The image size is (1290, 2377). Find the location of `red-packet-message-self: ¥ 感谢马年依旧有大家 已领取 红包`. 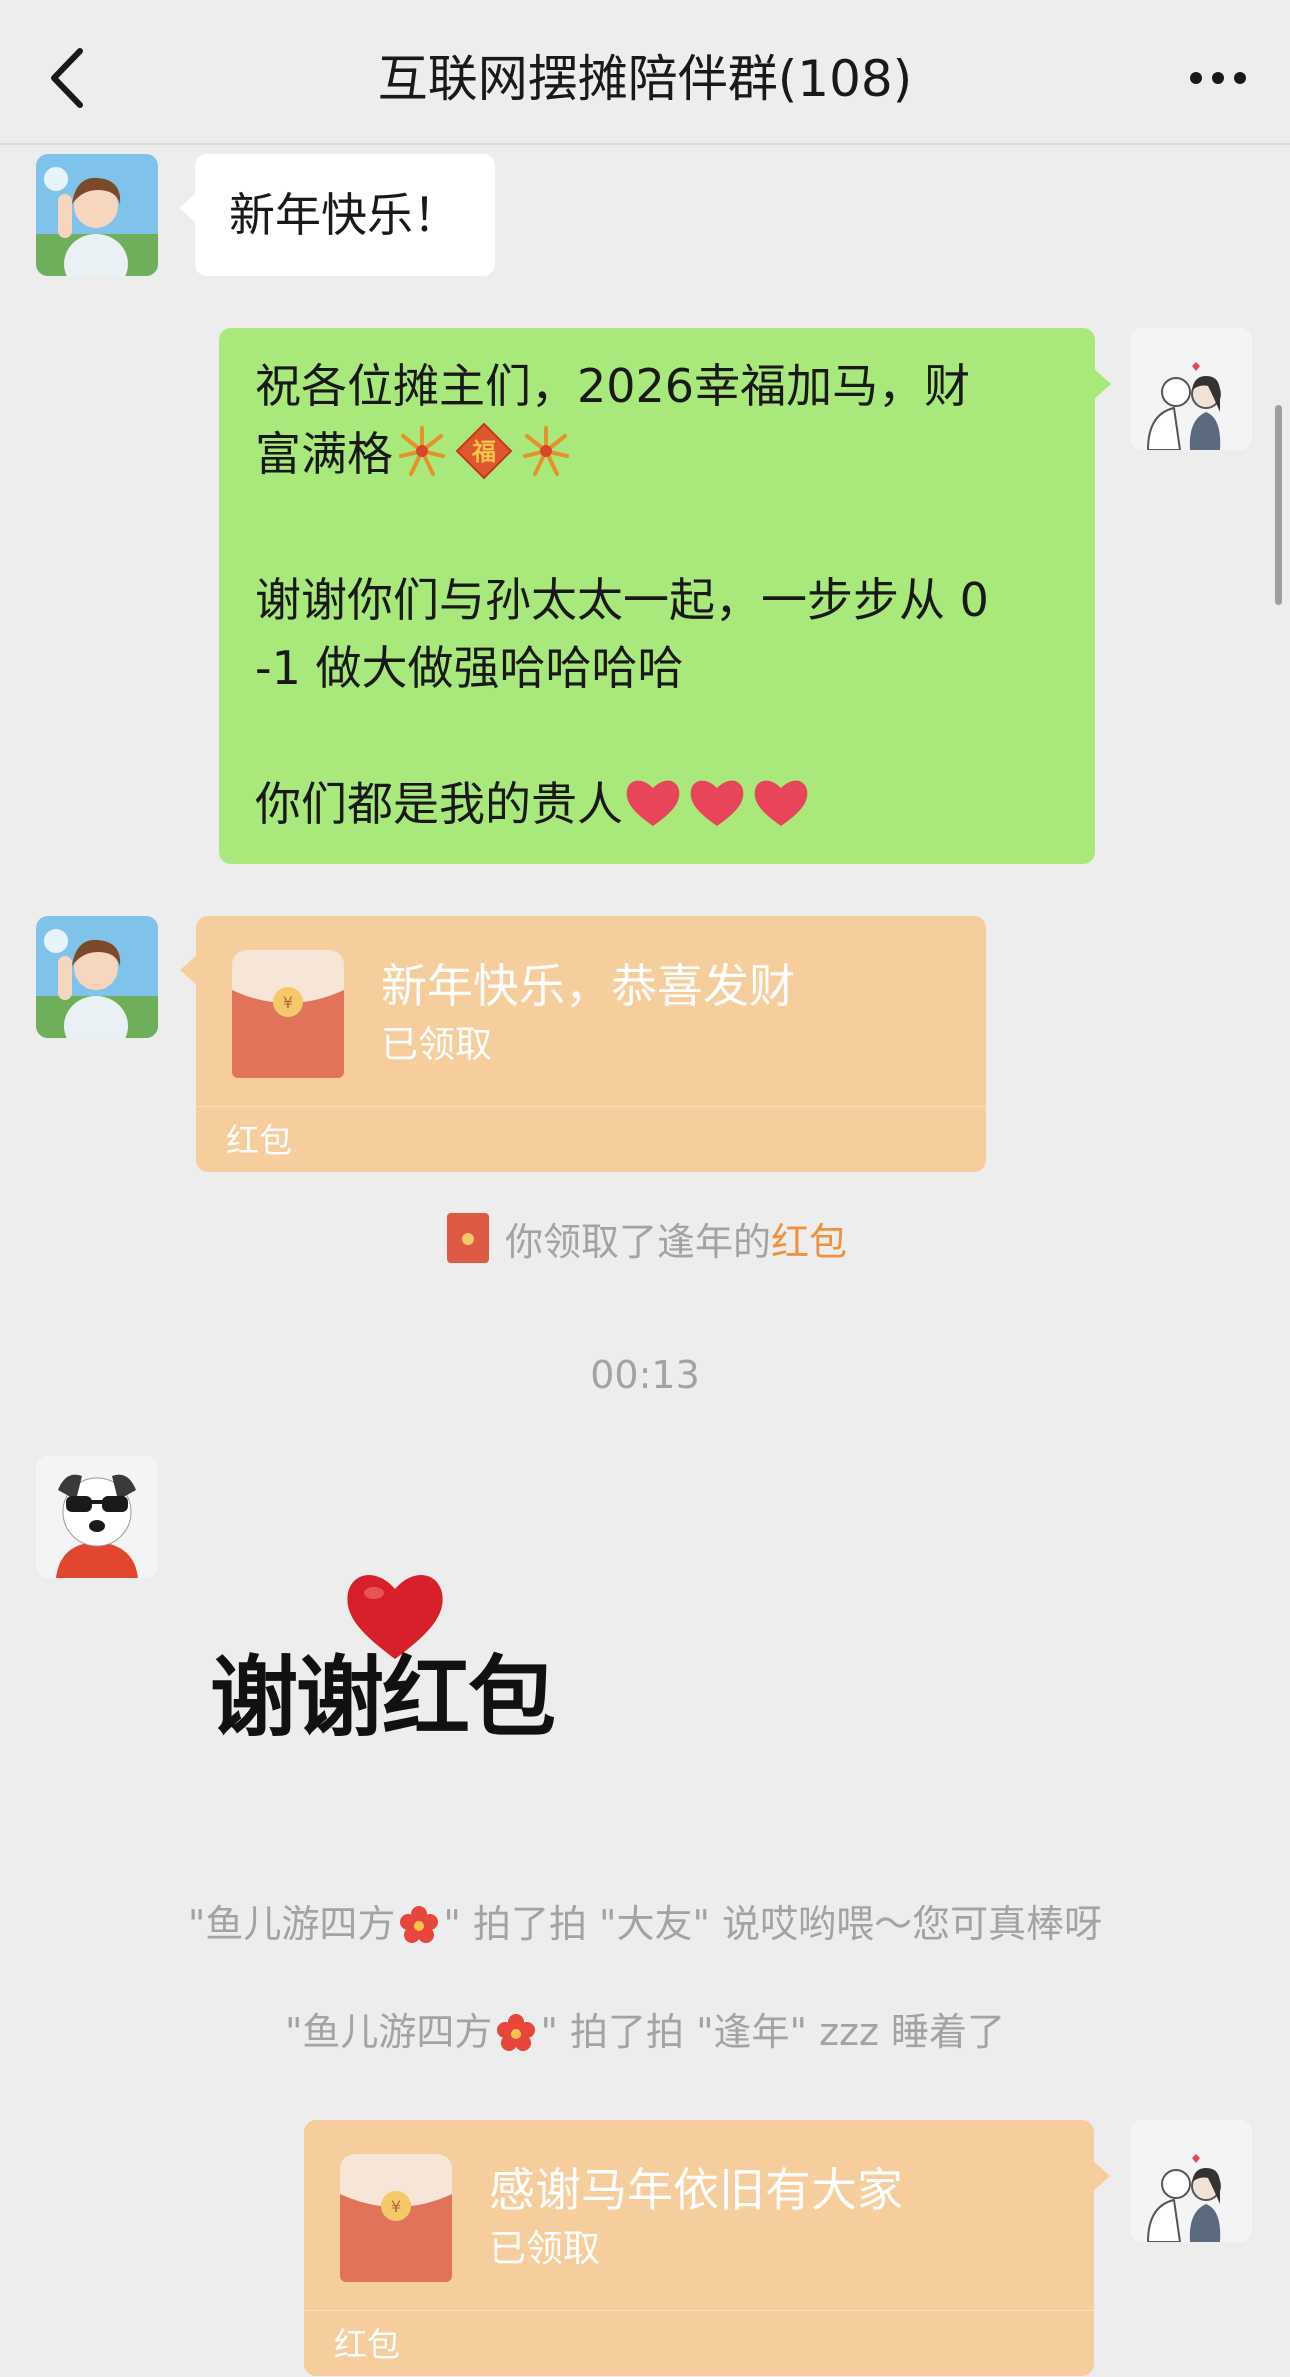

red-packet-message-self: ¥ 感谢马年依旧有大家 已领取 红包 is located at coordinates (707, 2248).